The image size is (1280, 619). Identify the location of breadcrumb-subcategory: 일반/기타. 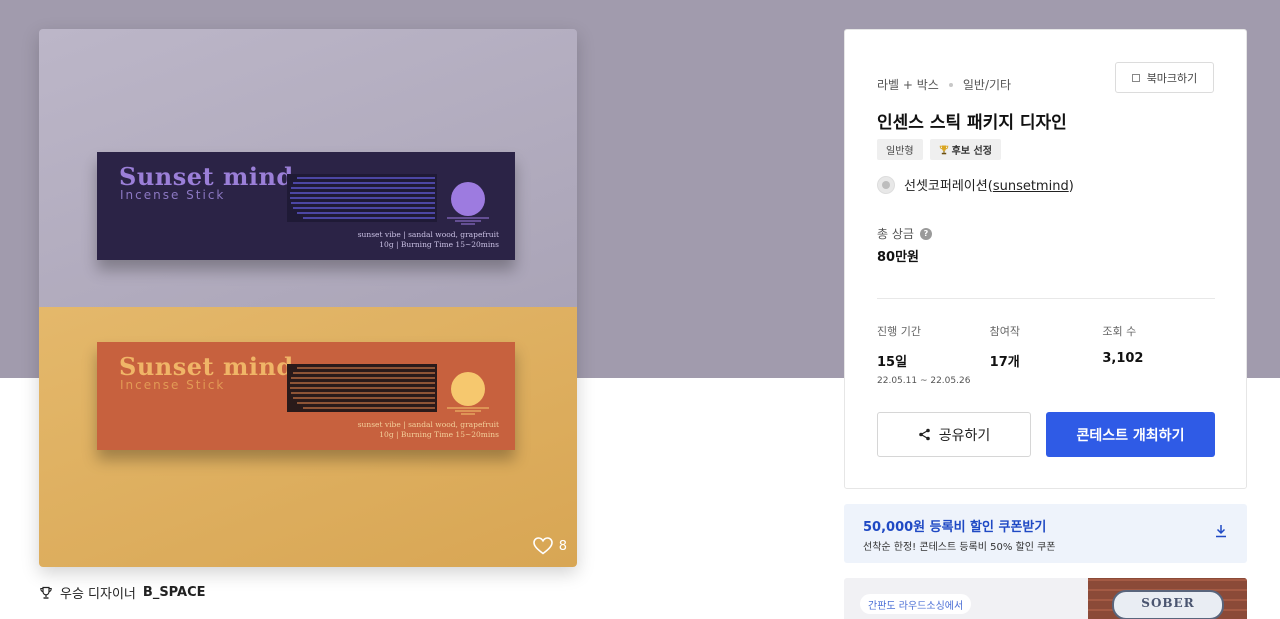
(987, 84).